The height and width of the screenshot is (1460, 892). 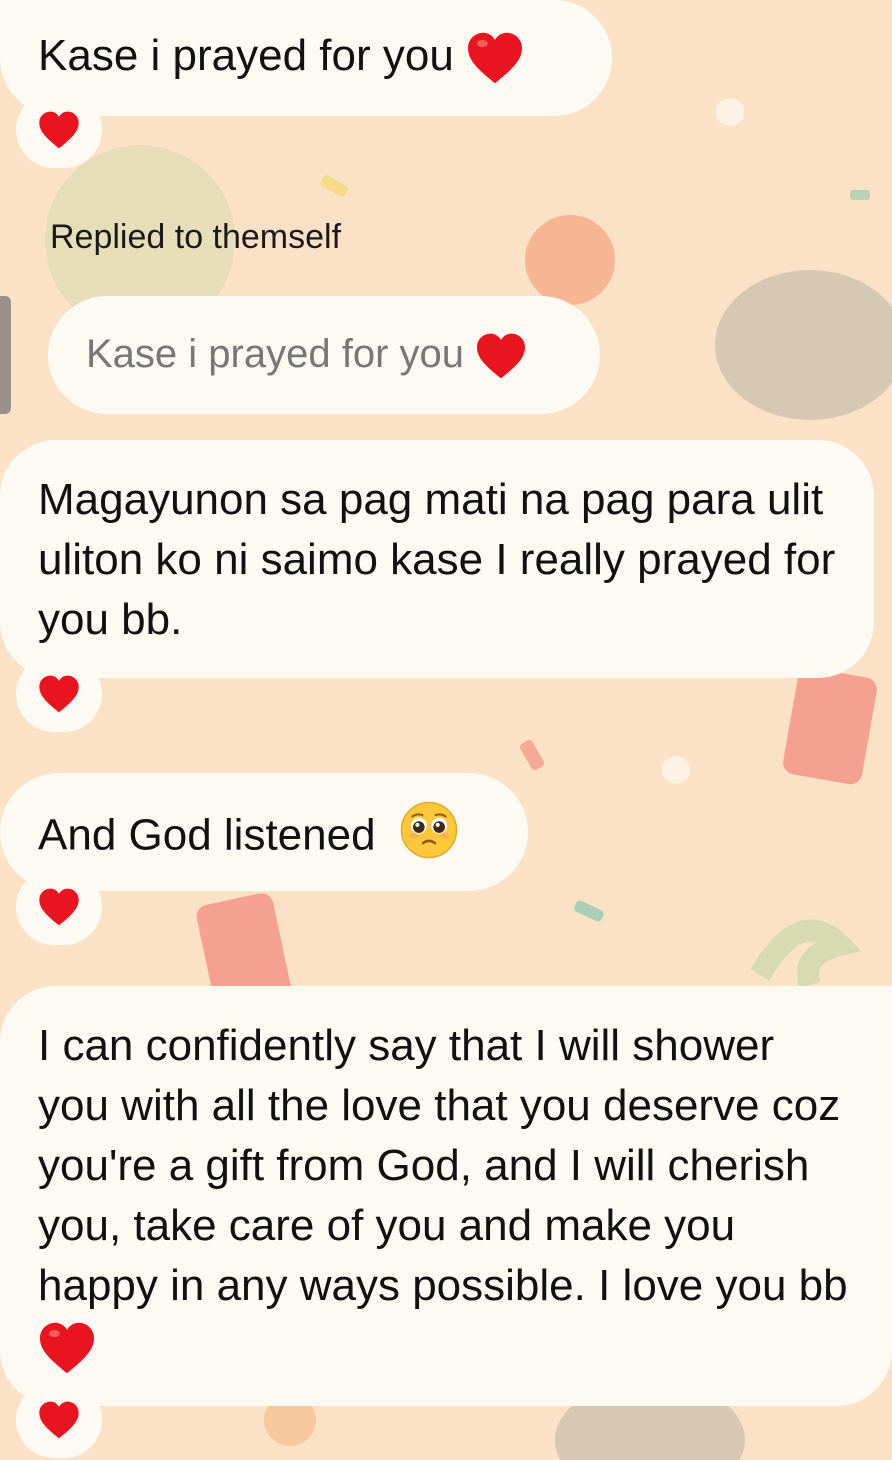 What do you see at coordinates (196, 237) in the screenshot?
I see `reply-label: Replied to themself` at bounding box center [196, 237].